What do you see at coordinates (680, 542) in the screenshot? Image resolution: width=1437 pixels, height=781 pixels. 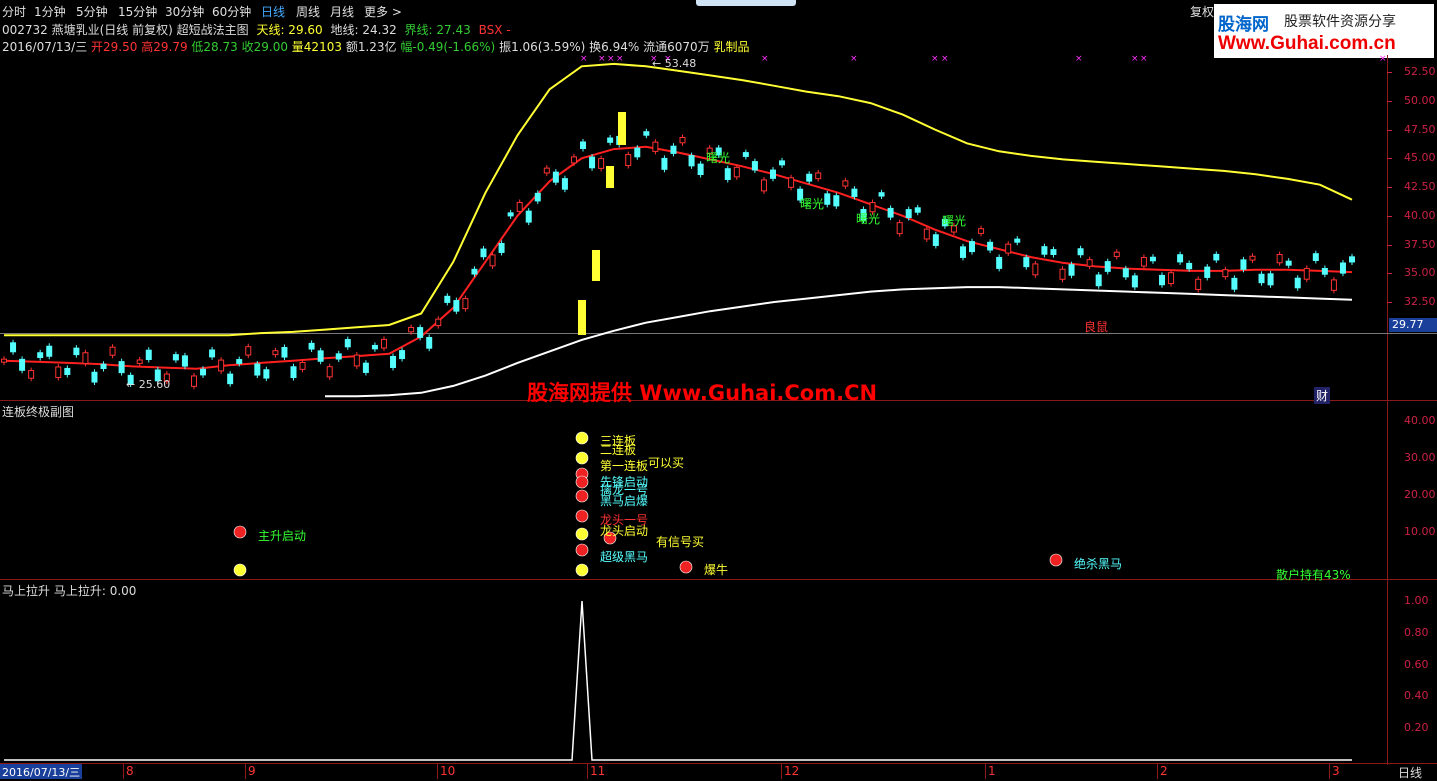 I see `signal-label: 有信号买` at bounding box center [680, 542].